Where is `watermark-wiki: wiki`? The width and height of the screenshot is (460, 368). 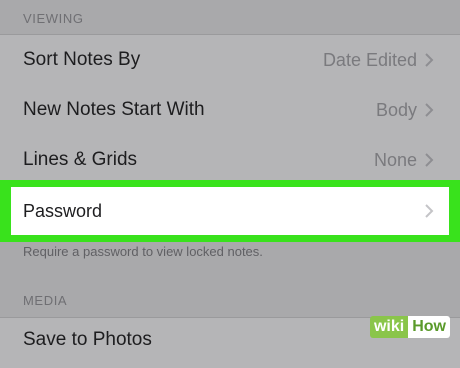 watermark-wiki: wiki is located at coordinates (389, 327).